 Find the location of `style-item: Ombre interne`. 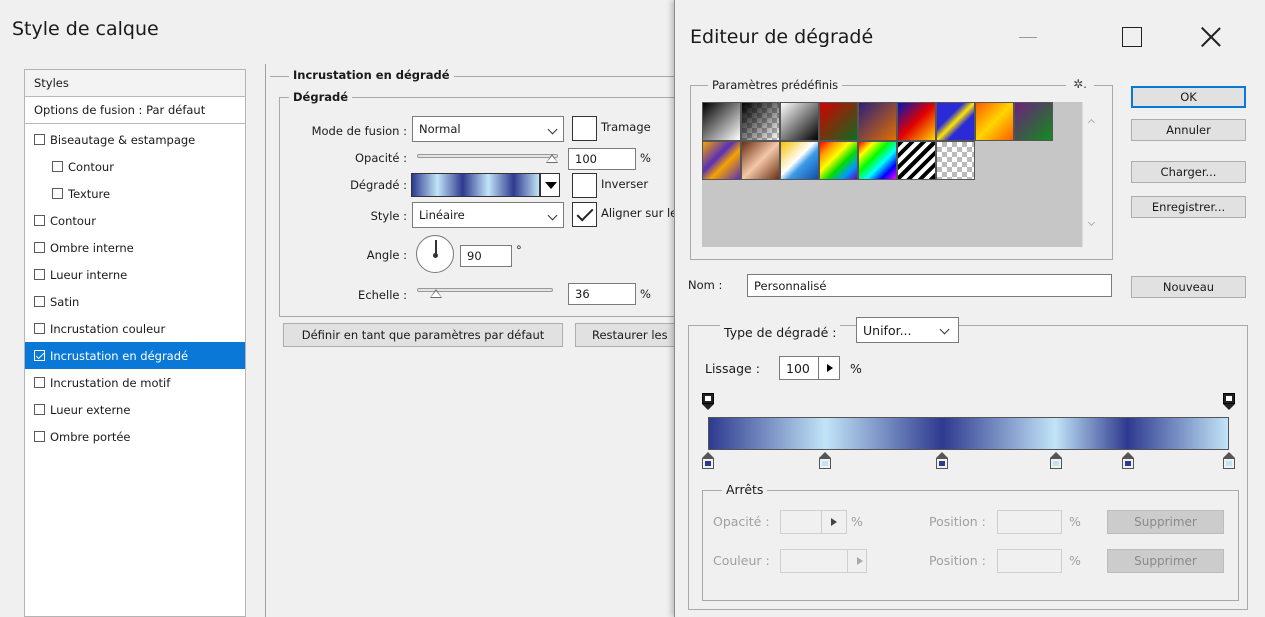

style-item: Ombre interne is located at coordinates (135, 247).